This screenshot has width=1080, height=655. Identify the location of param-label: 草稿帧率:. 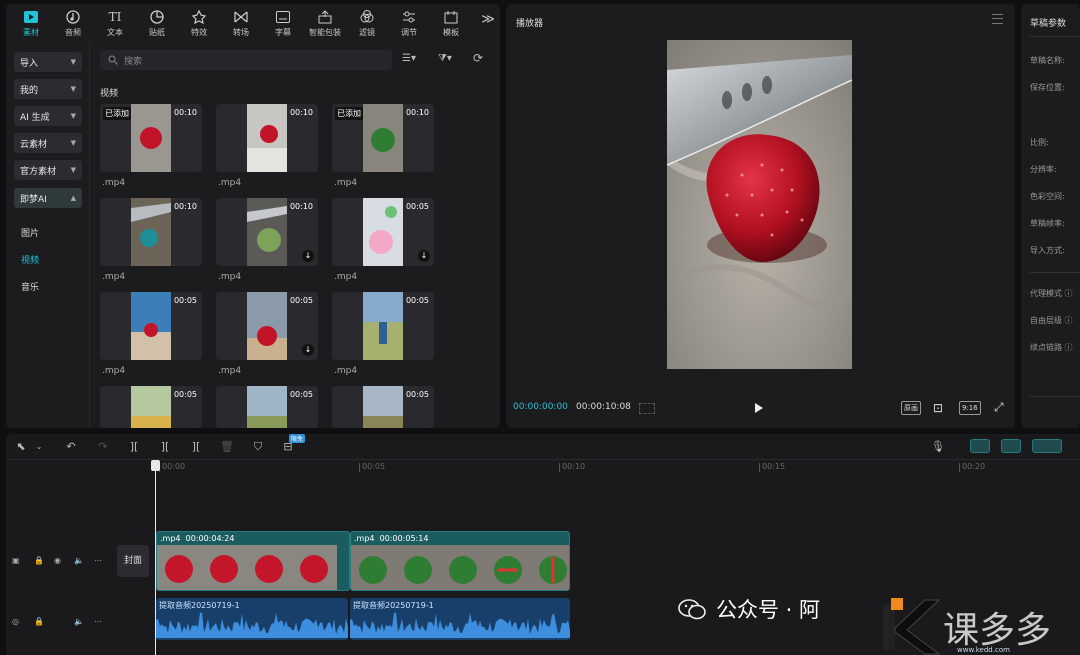
(1047, 223).